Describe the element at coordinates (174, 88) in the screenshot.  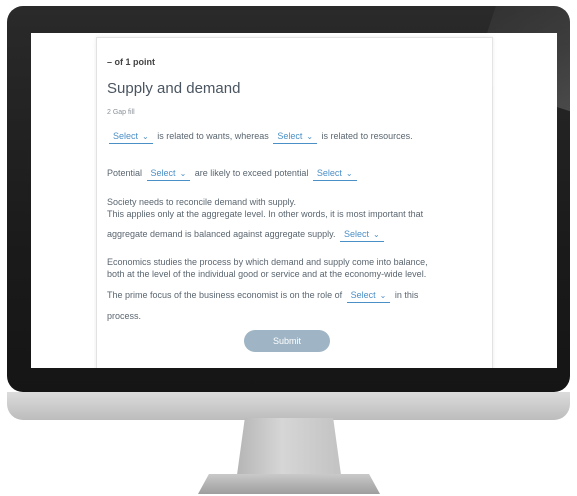
I see `question-title: Supply and demand` at that location.